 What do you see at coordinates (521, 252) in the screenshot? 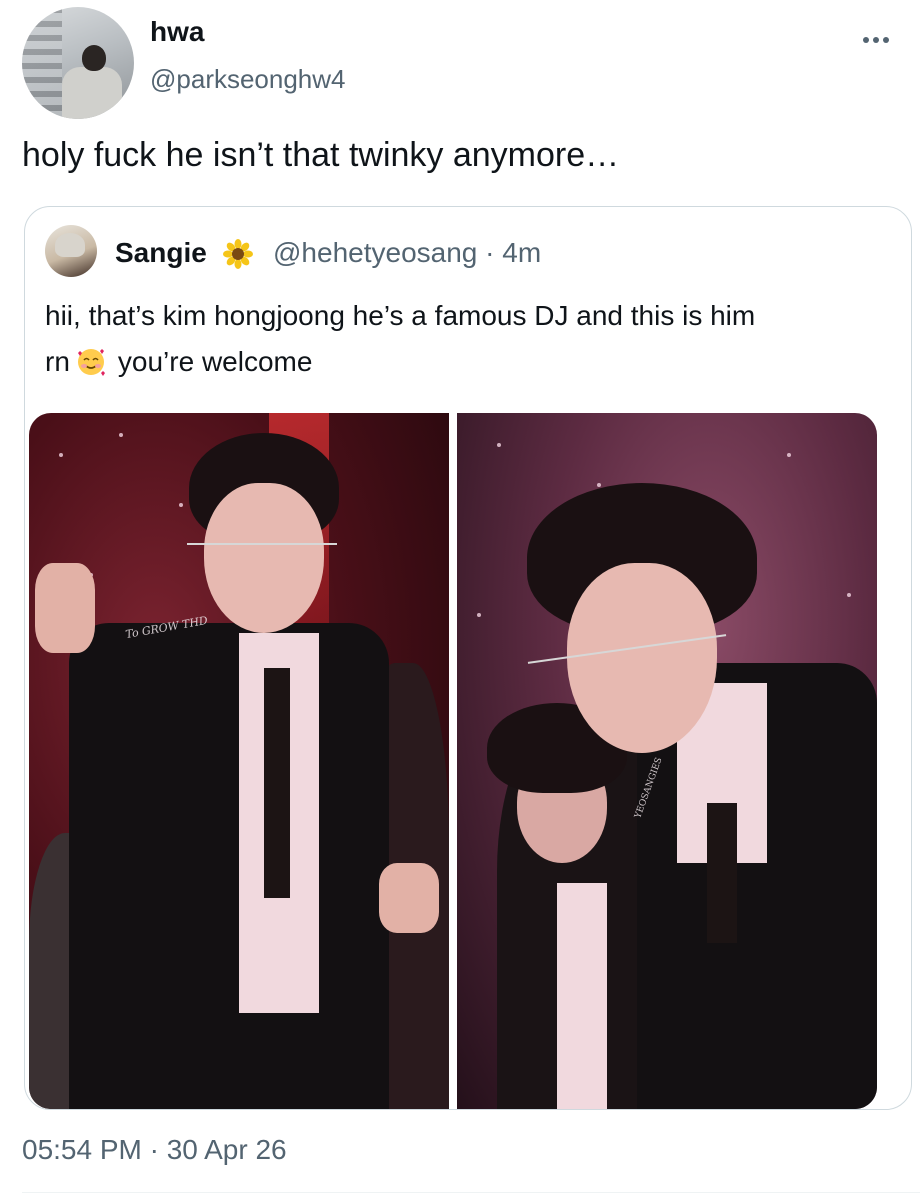
I see `quoted-time: 4m` at bounding box center [521, 252].